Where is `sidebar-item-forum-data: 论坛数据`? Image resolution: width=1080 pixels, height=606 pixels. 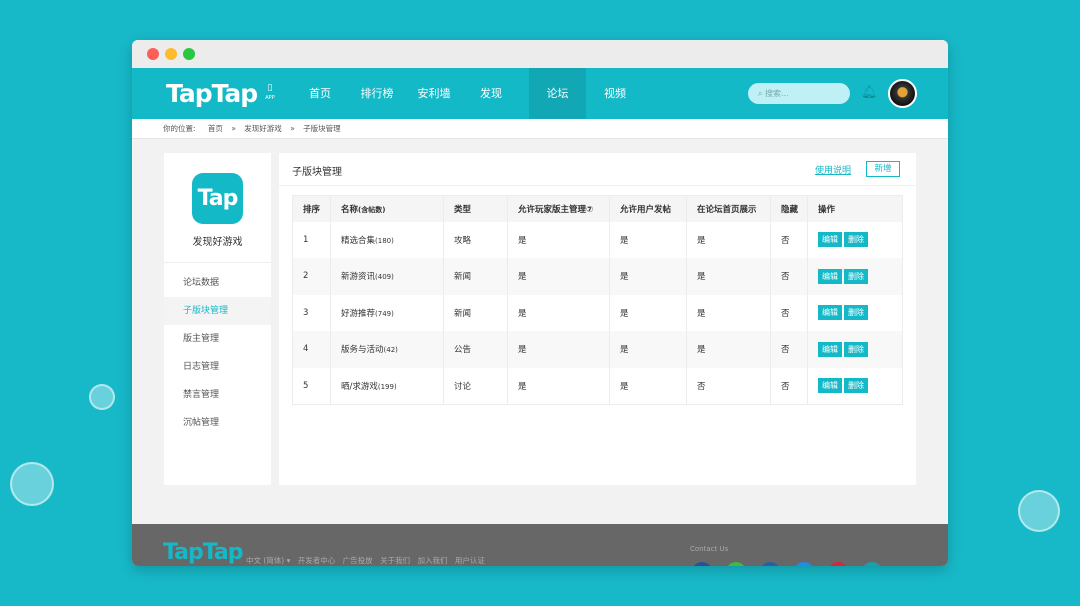 sidebar-item-forum-data: 论坛数据 is located at coordinates (217, 283).